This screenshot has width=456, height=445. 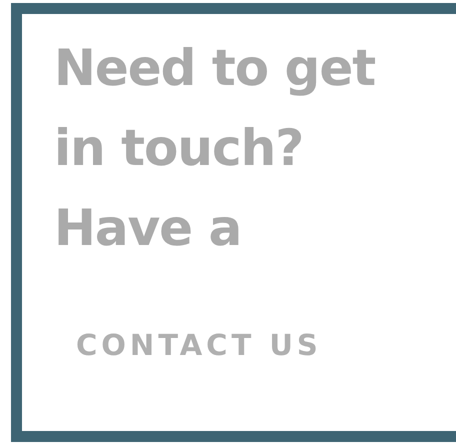 What do you see at coordinates (199, 346) in the screenshot?
I see `contact-button: CONTACT US` at bounding box center [199, 346].